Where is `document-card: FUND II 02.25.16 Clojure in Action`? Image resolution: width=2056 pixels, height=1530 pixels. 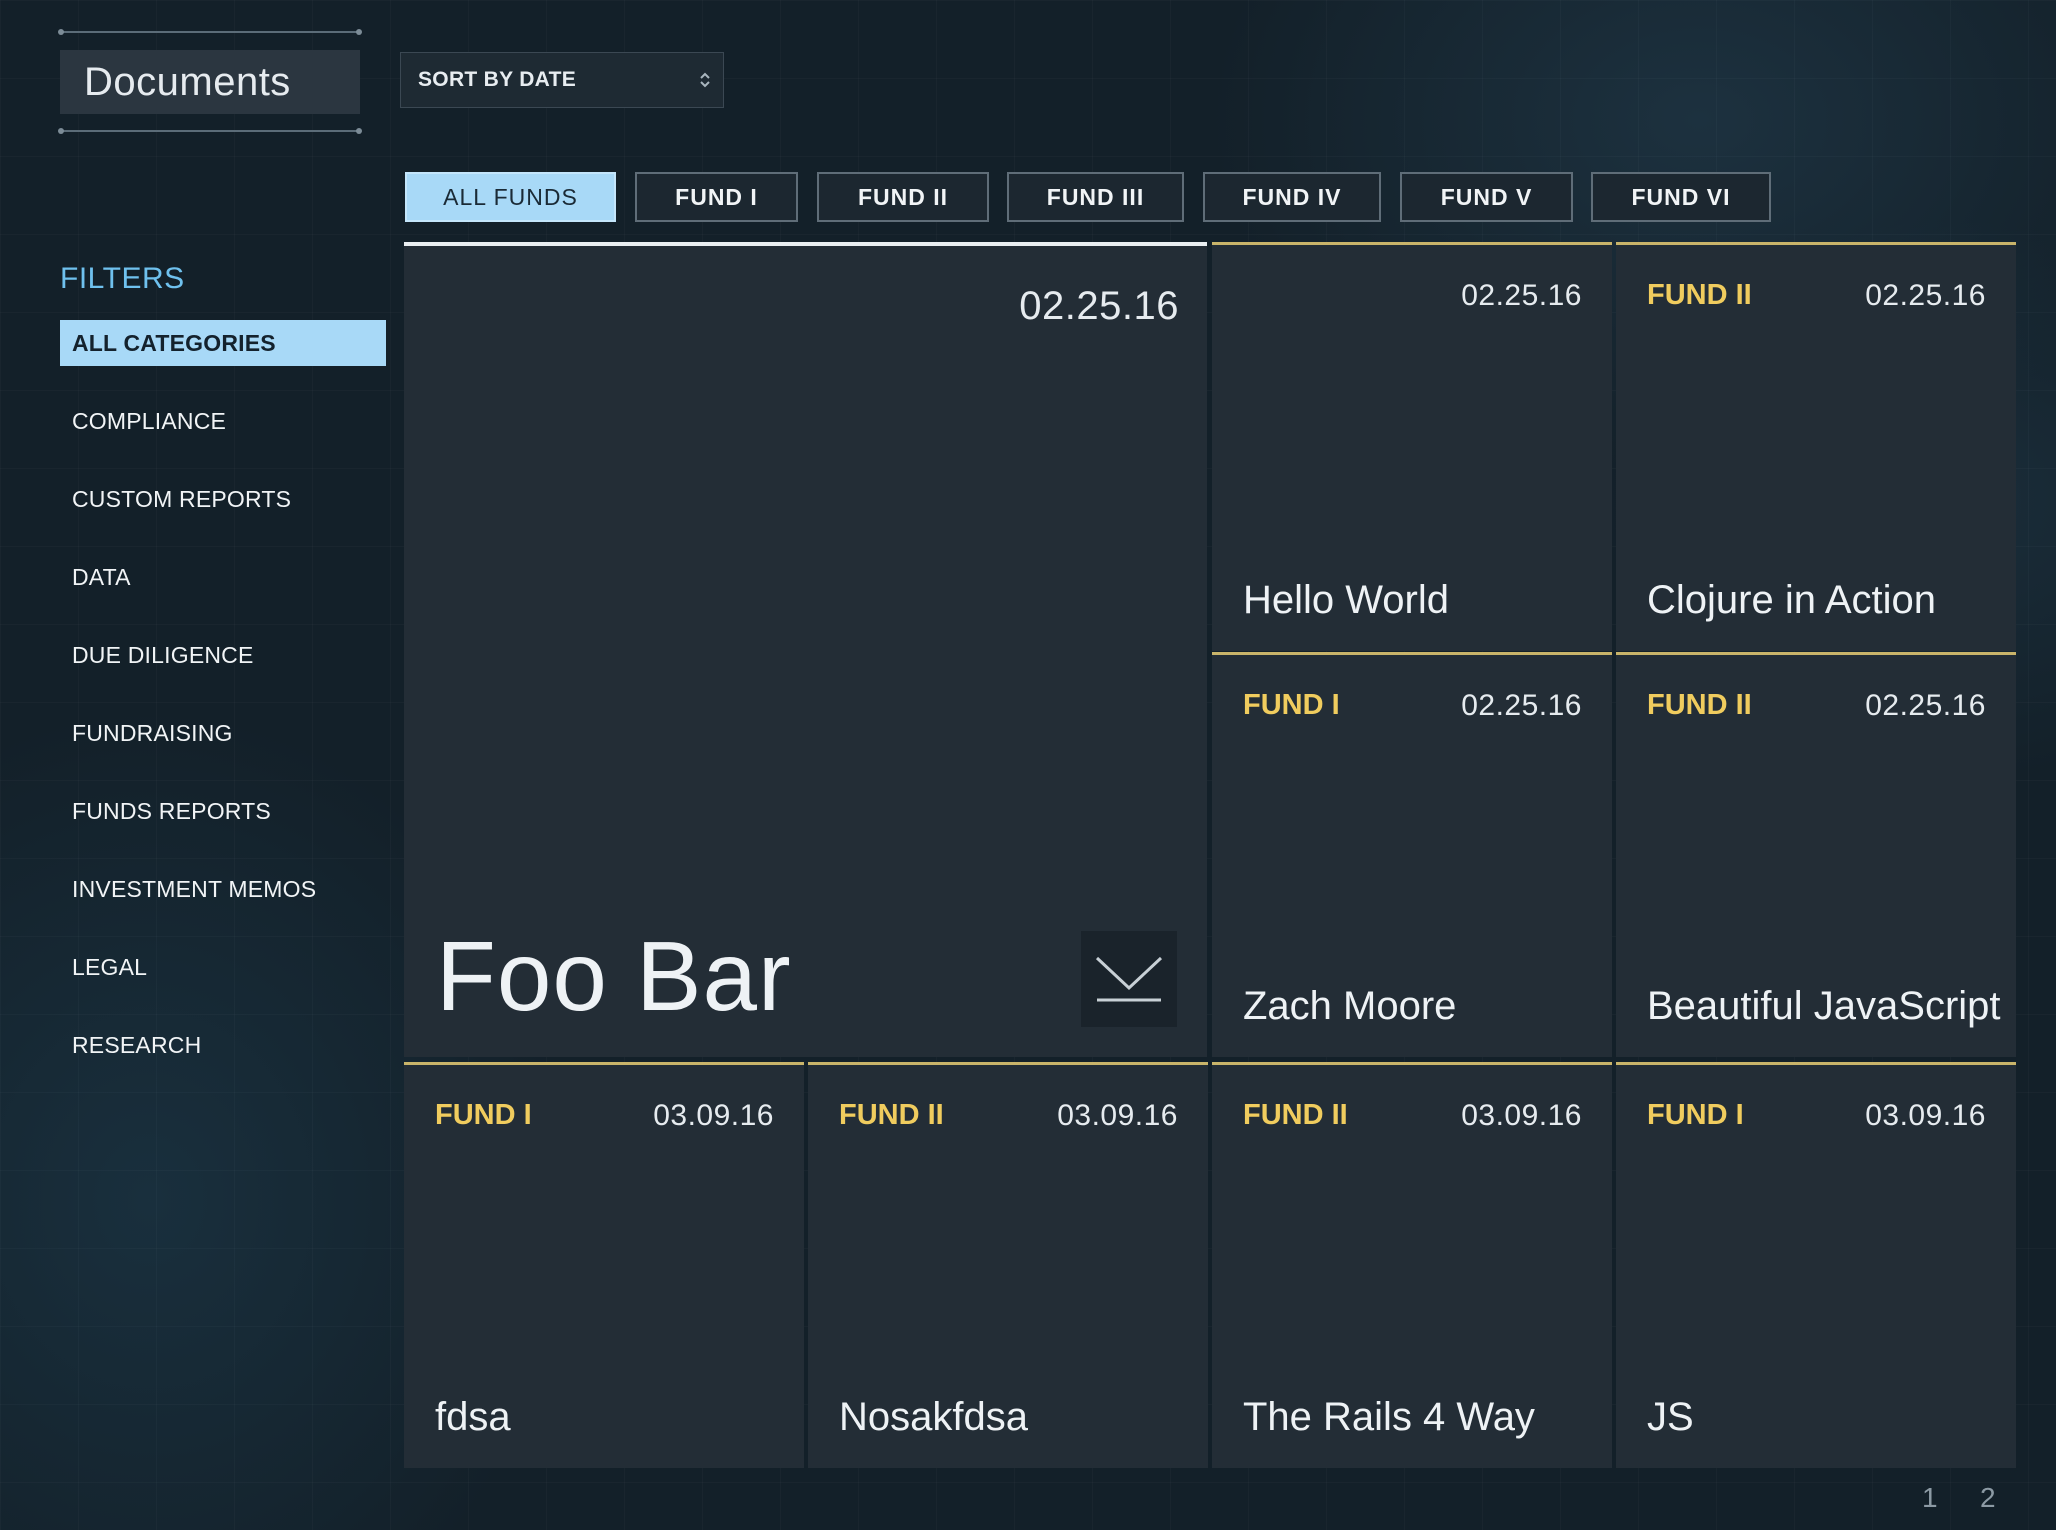 document-card: FUND II 02.25.16 Clojure in Action is located at coordinates (1816, 446).